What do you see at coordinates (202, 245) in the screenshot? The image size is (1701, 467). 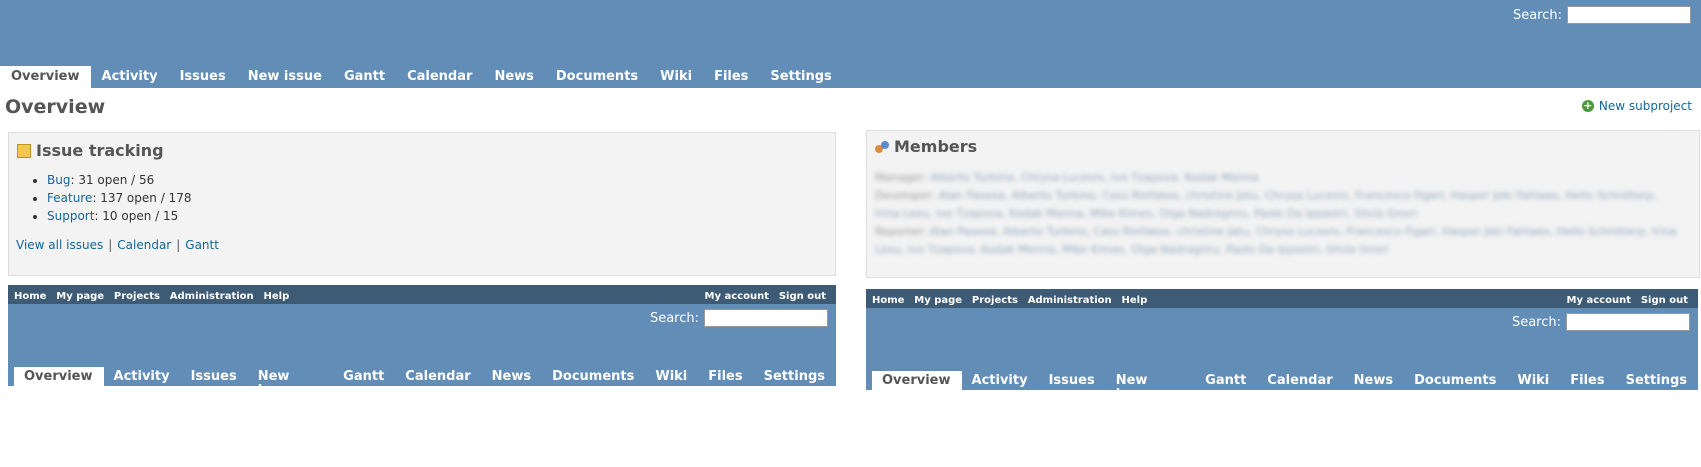 I see `gantt-link: Gantt` at bounding box center [202, 245].